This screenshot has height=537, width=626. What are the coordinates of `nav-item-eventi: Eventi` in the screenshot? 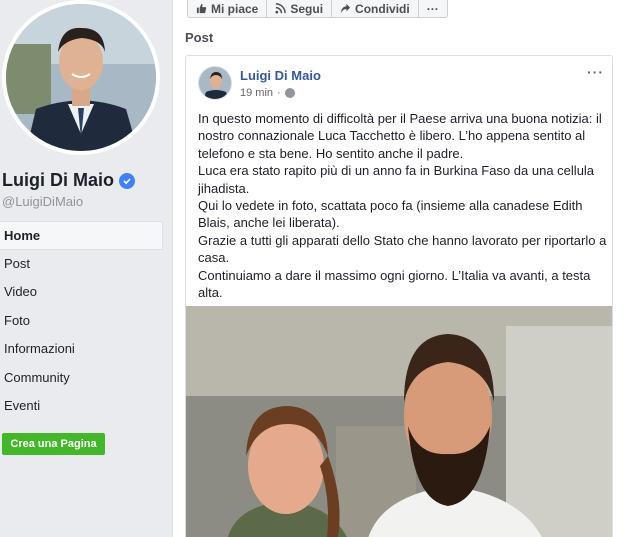 It's located at (81, 406).